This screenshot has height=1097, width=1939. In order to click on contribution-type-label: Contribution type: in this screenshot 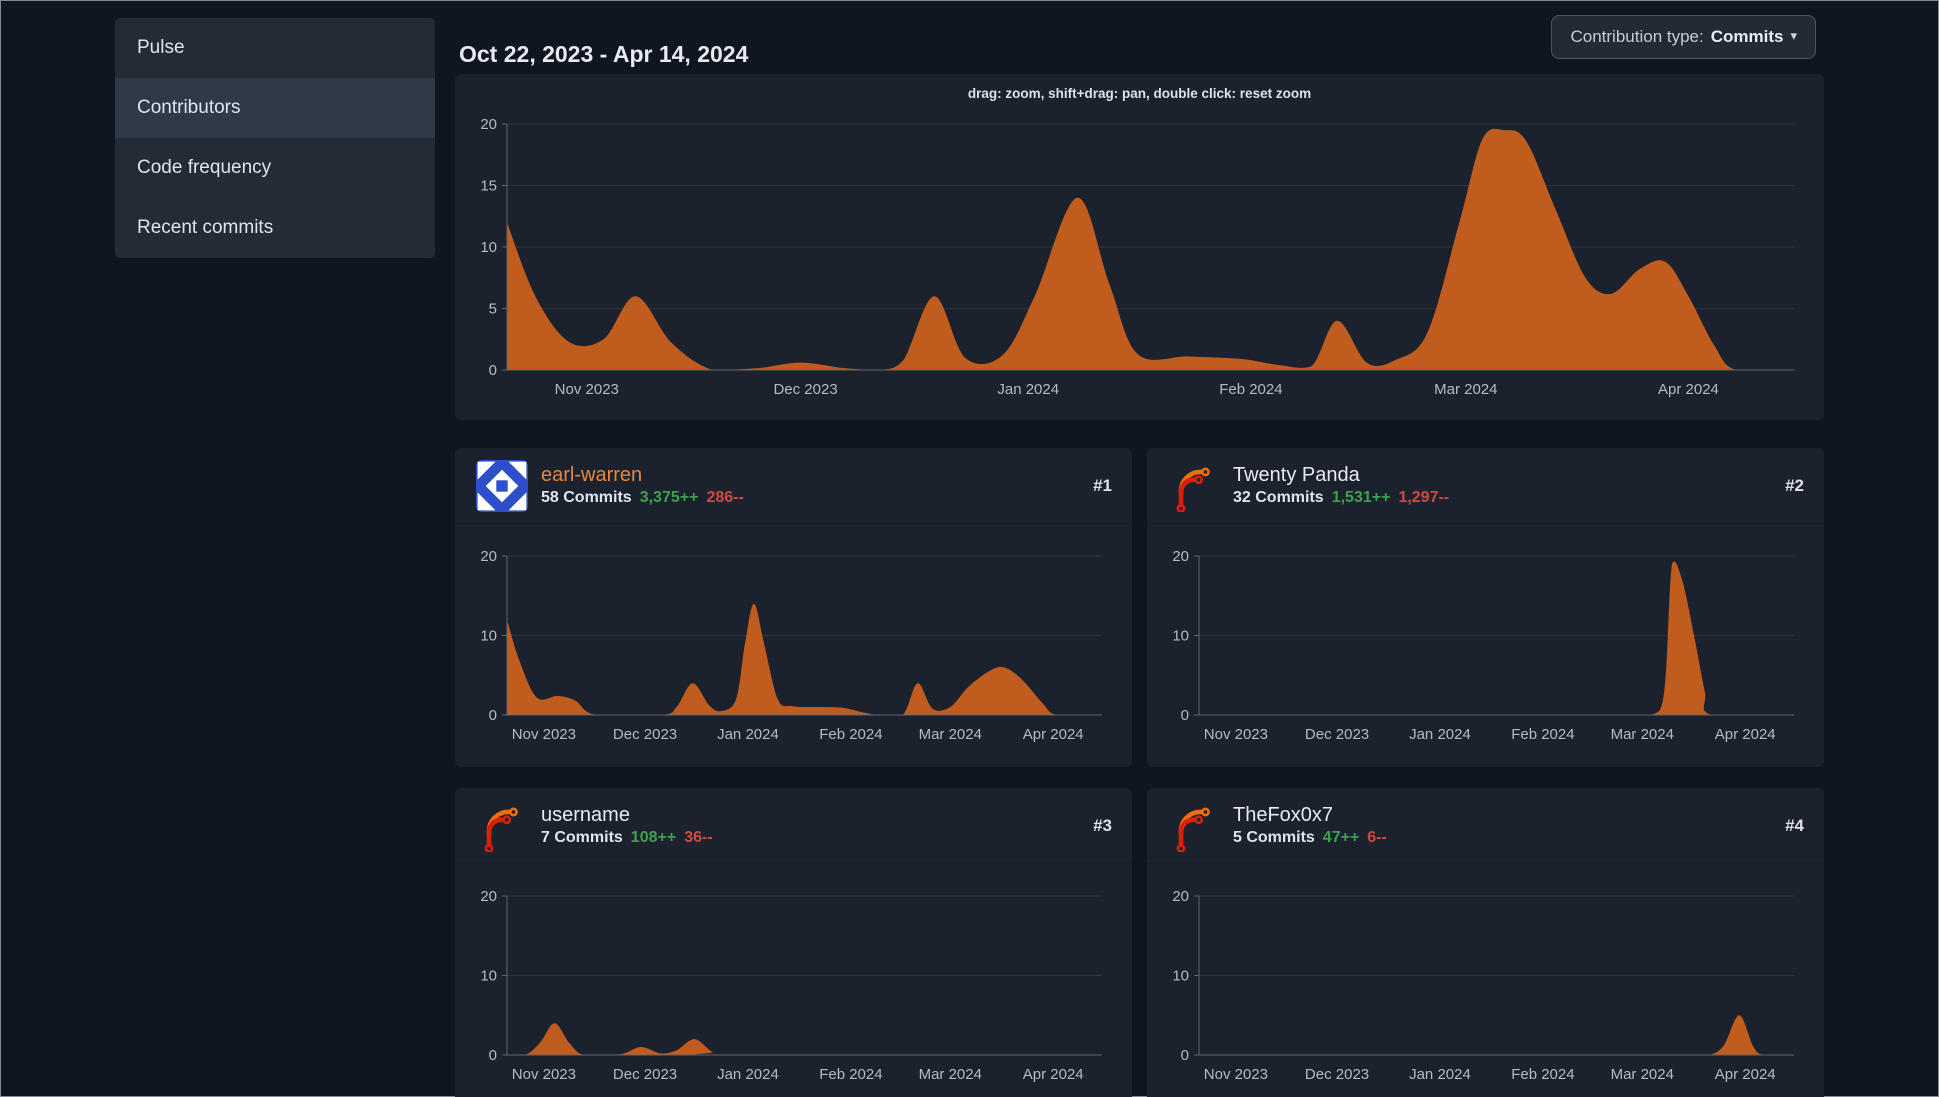, I will do `click(1637, 36)`.